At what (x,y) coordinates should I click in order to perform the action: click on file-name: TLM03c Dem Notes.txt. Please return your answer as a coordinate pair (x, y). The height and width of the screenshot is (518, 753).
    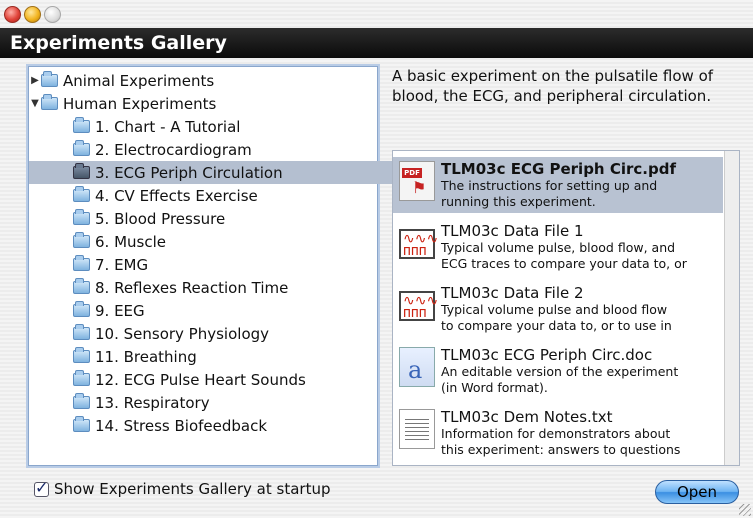
    Looking at the image, I should click on (527, 417).